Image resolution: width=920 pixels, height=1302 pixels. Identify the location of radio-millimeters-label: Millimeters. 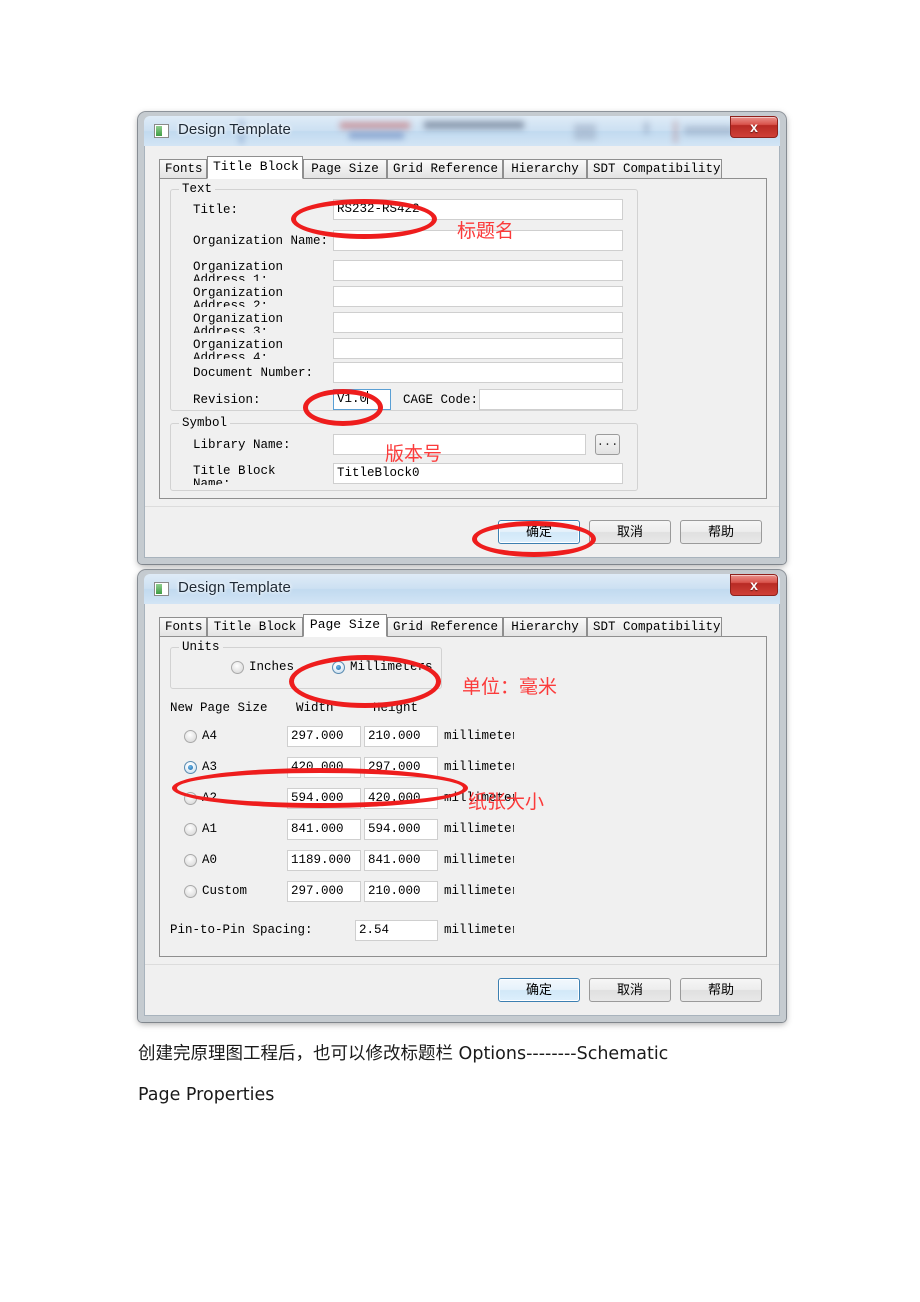
(391, 667).